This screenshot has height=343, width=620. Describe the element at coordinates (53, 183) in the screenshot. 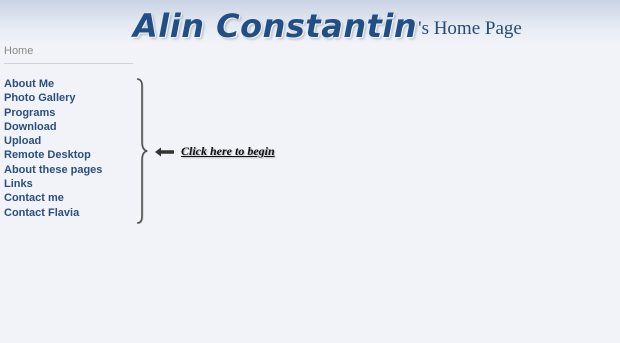

I see `nav-item: Links` at that location.